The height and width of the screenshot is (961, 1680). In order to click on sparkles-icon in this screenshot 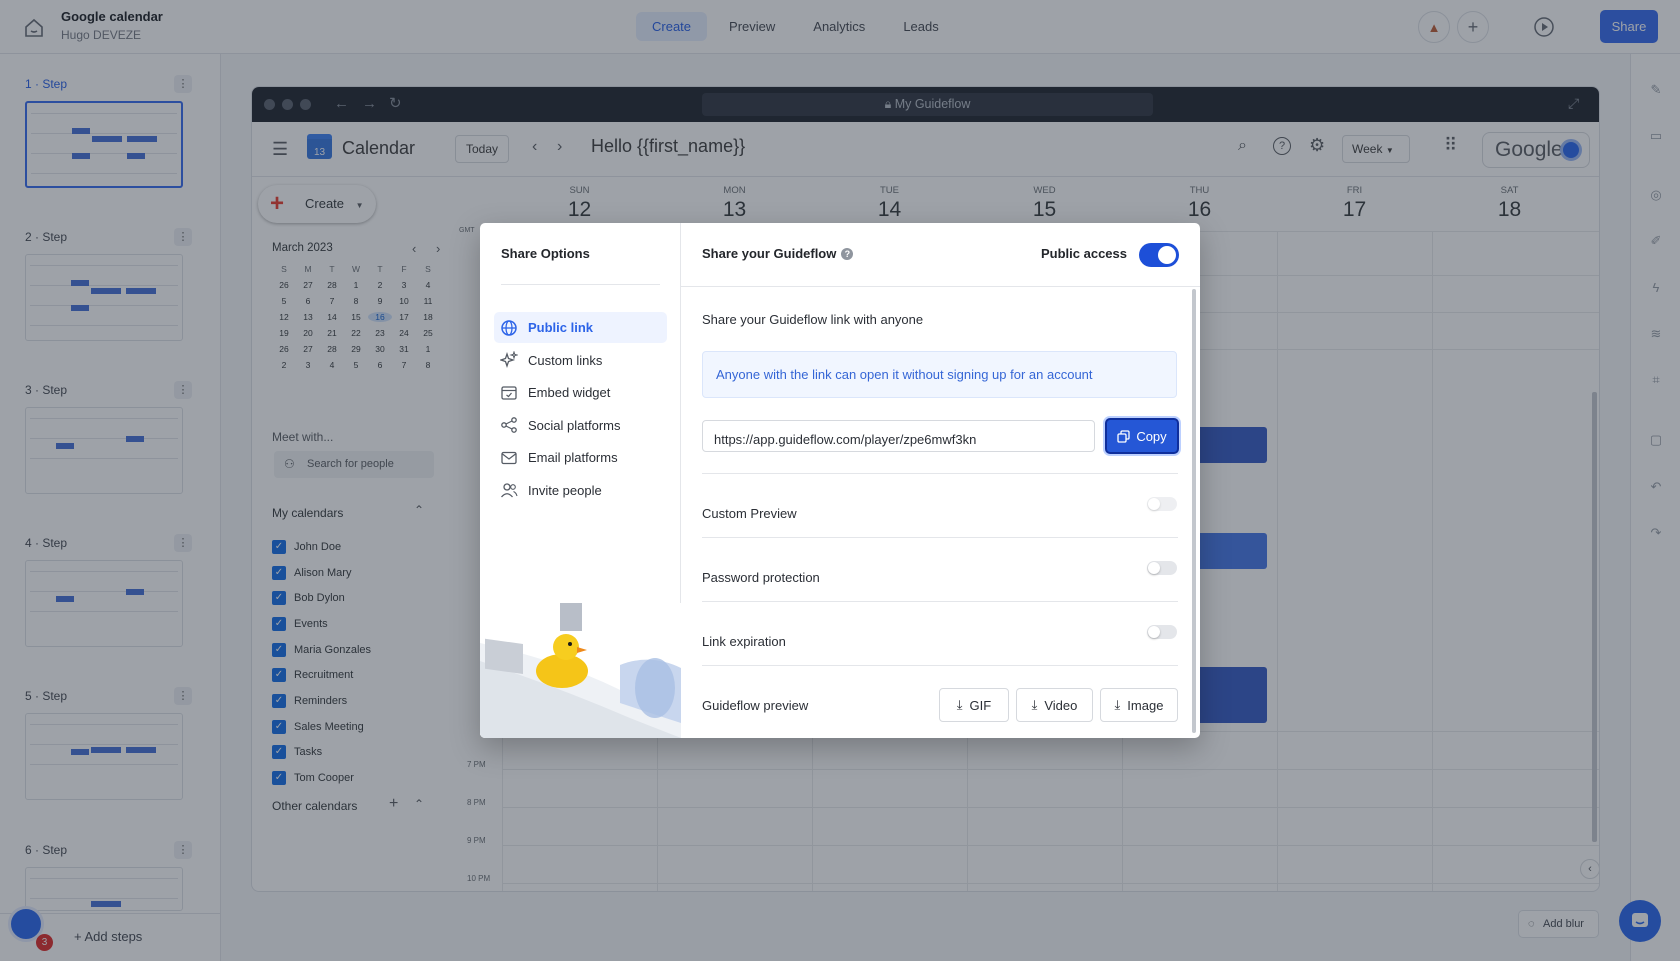, I will do `click(509, 360)`.